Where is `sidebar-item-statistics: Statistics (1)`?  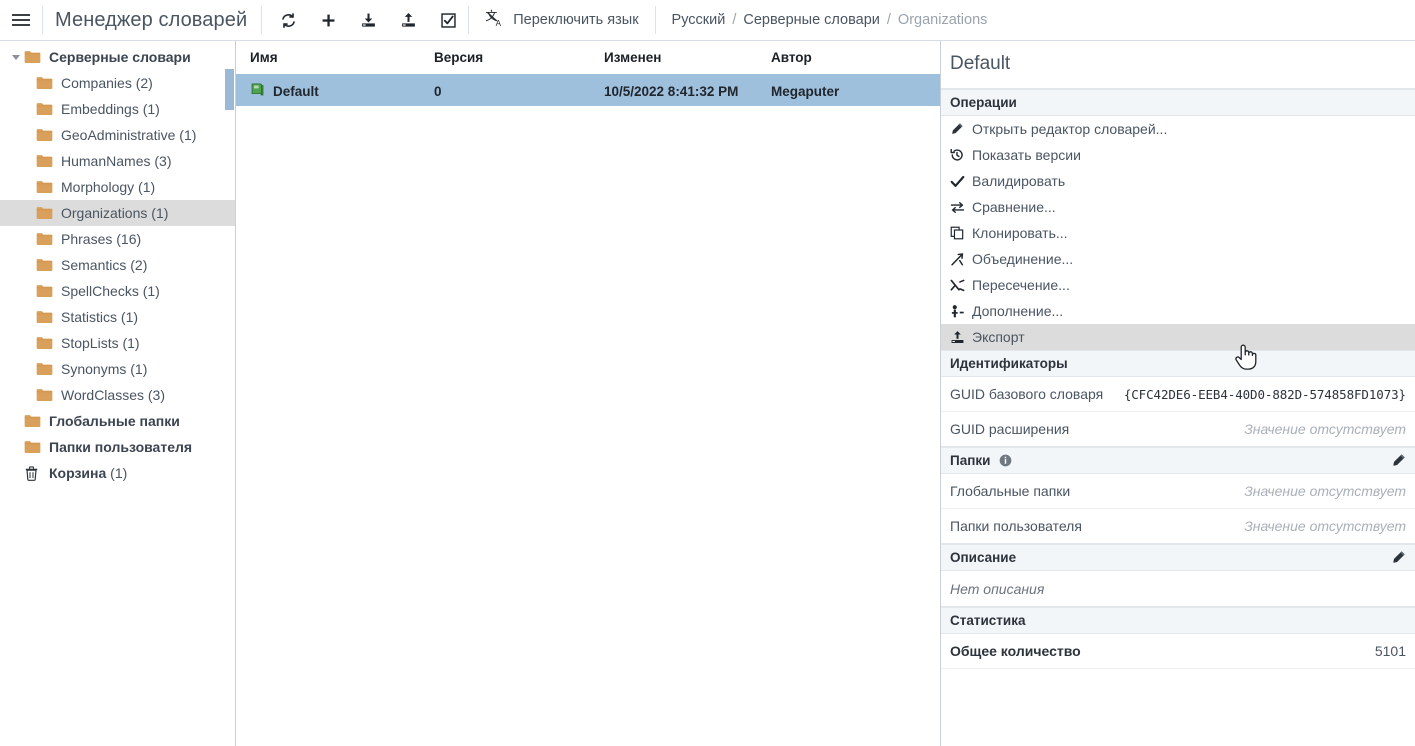 sidebar-item-statistics: Statistics (1) is located at coordinates (117, 317).